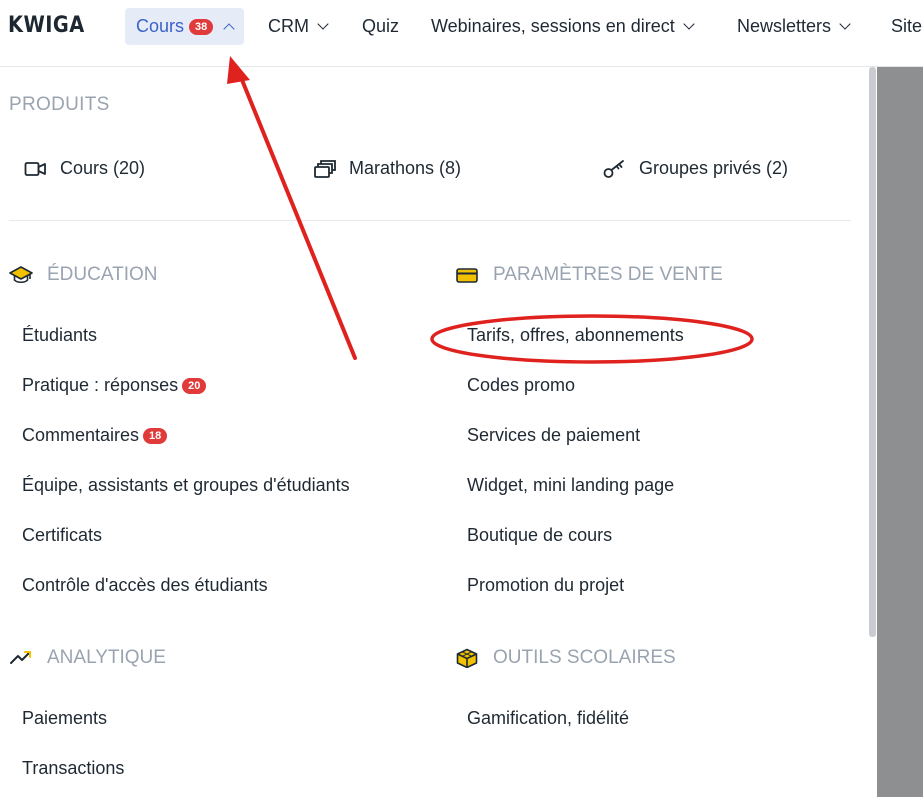  I want to click on stacked-cards-icon, so click(325, 168).